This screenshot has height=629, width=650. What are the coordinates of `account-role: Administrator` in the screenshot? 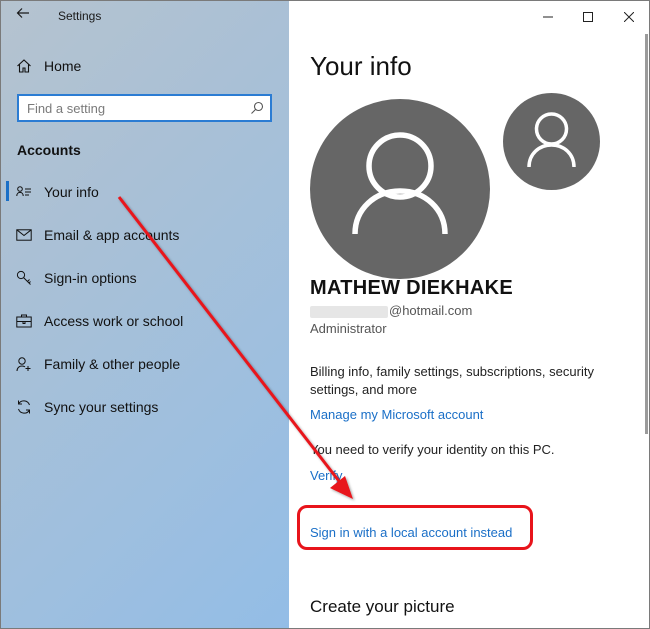 It's located at (348, 328).